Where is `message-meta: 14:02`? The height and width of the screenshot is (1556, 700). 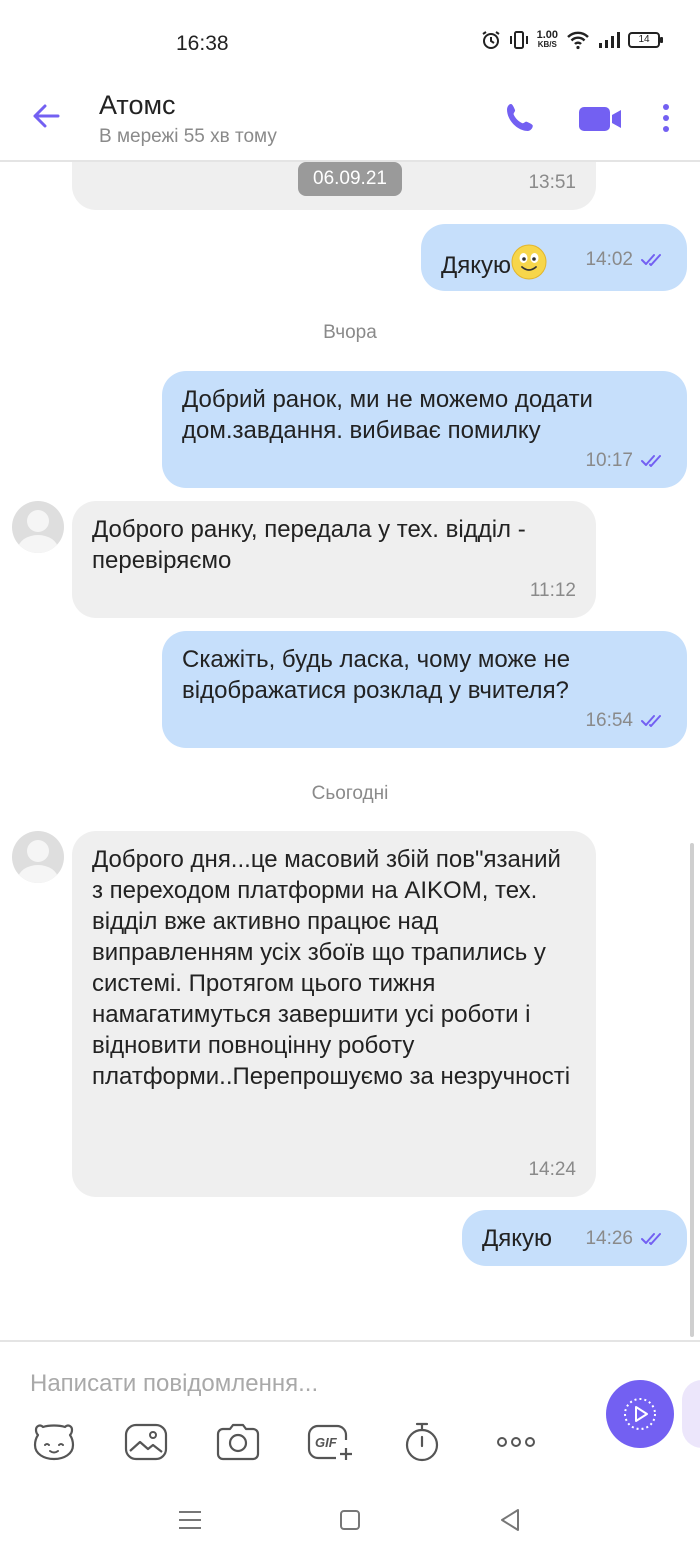 message-meta: 14:02 is located at coordinates (626, 259).